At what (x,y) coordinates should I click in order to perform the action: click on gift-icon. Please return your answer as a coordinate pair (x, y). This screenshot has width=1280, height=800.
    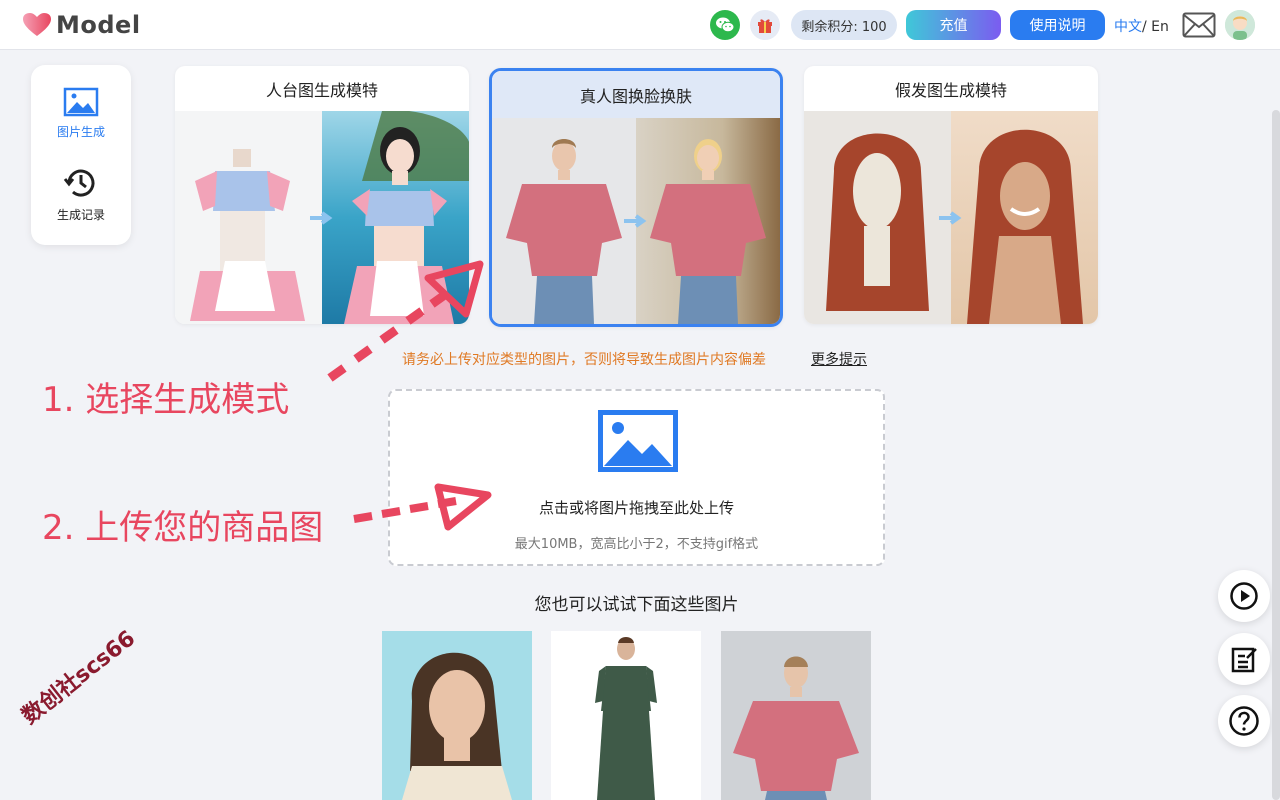
    Looking at the image, I should click on (765, 26).